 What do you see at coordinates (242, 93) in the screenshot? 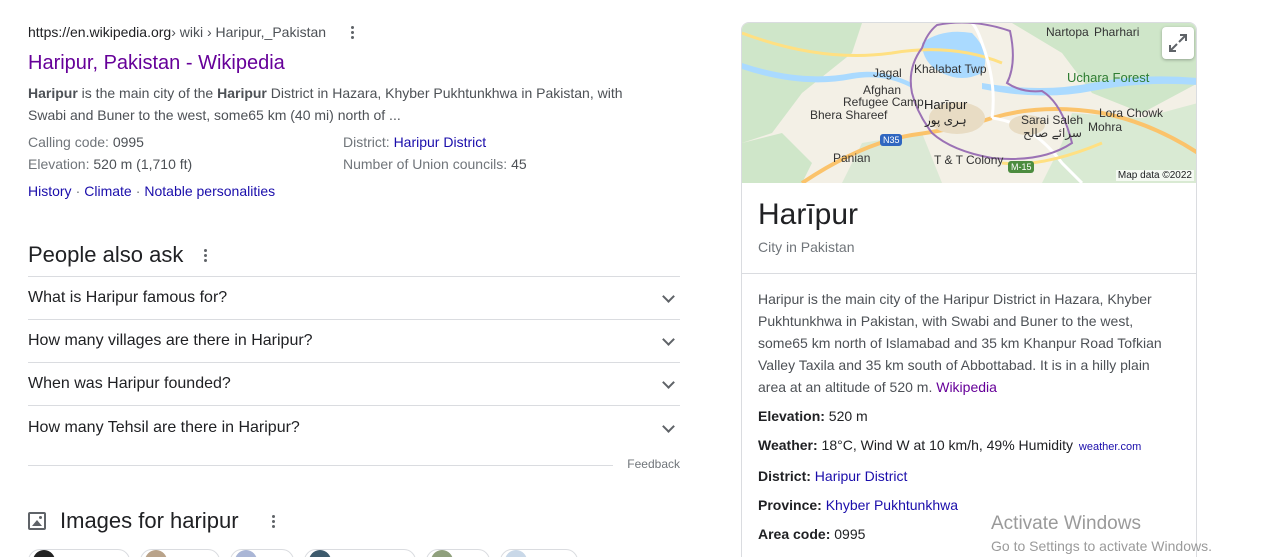
I see `snippet-bold-2: Haripur` at bounding box center [242, 93].